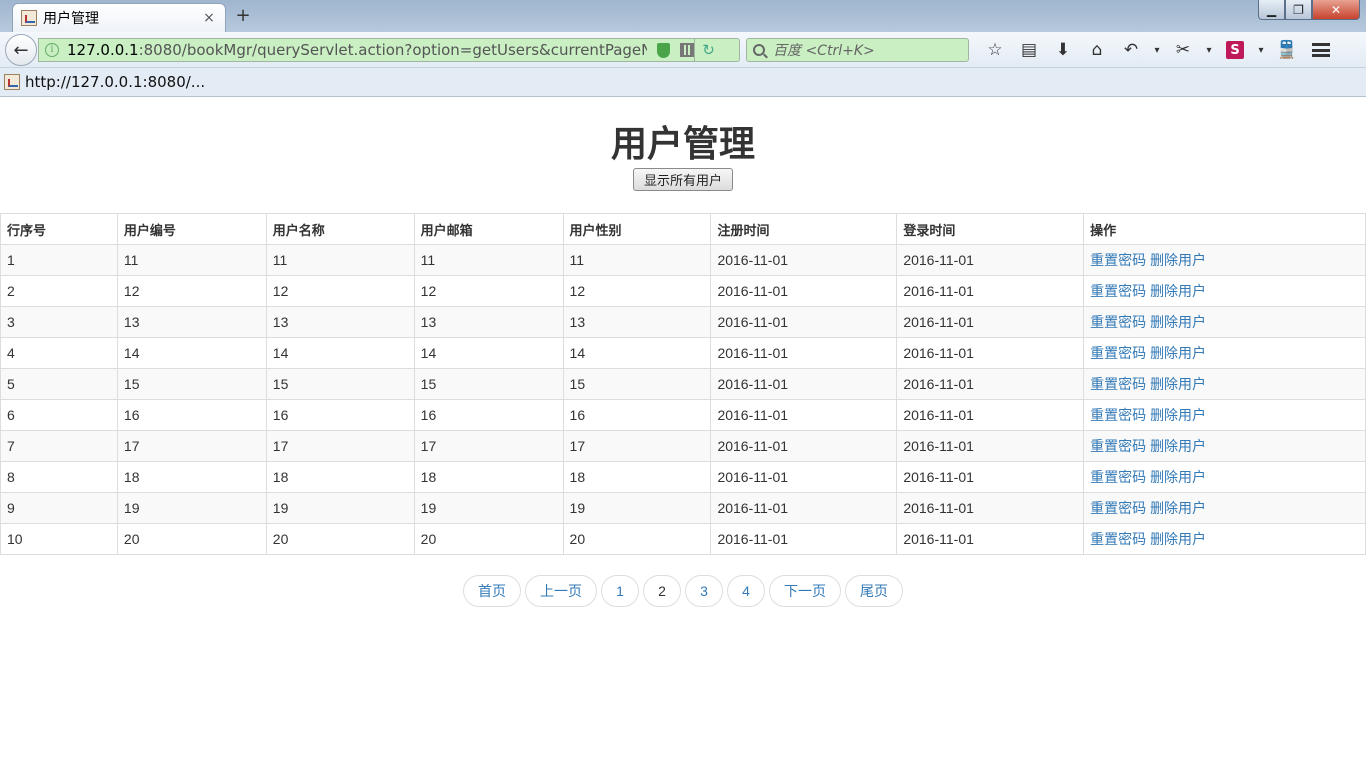  I want to click on cell-user-email: 18, so click(488, 477).